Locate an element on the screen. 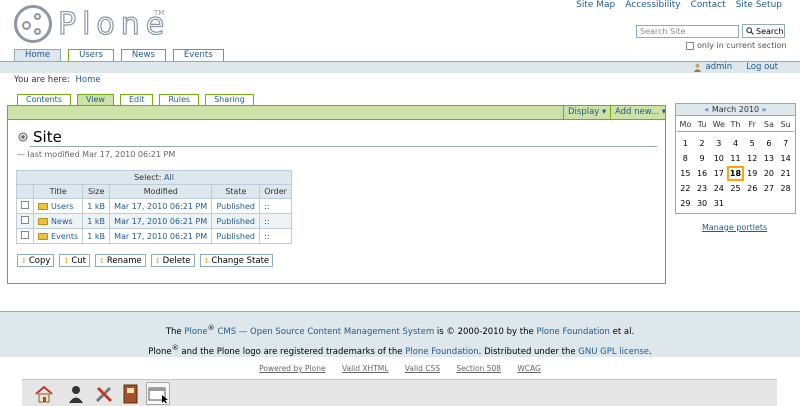 The image size is (800, 406). site-map-link: Site Map is located at coordinates (595, 5).